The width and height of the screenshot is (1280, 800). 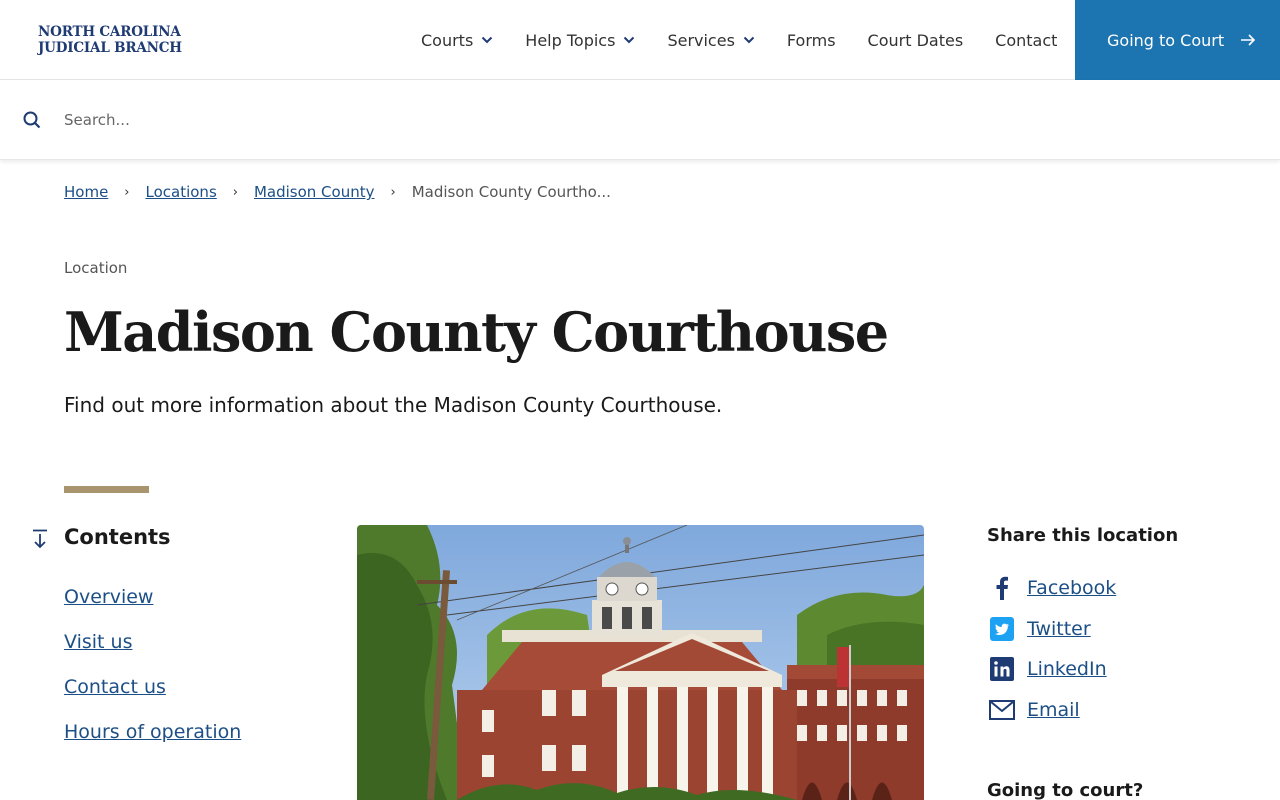 I want to click on list-item: Contact us, so click(x=152, y=698).